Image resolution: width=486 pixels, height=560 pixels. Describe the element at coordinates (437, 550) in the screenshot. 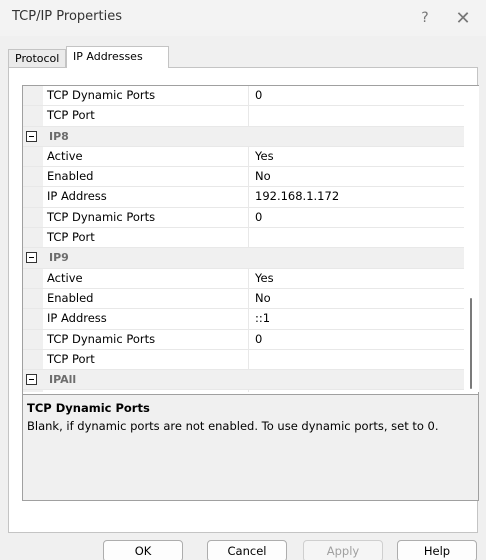

I see `help-button: Help` at that location.